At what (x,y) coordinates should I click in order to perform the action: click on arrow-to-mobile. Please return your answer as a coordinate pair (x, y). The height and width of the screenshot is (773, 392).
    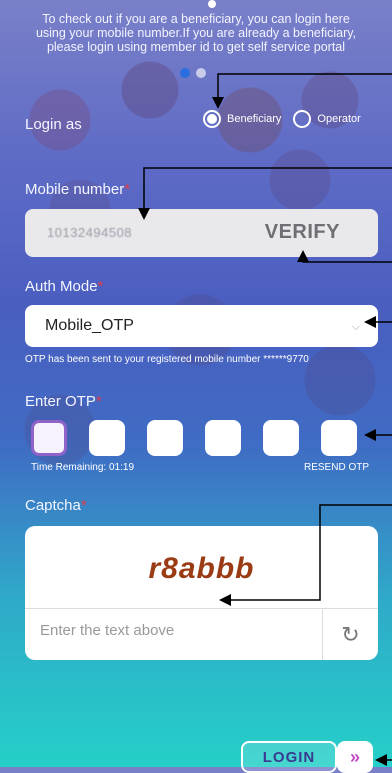
    Looking at the image, I should click on (265, 193).